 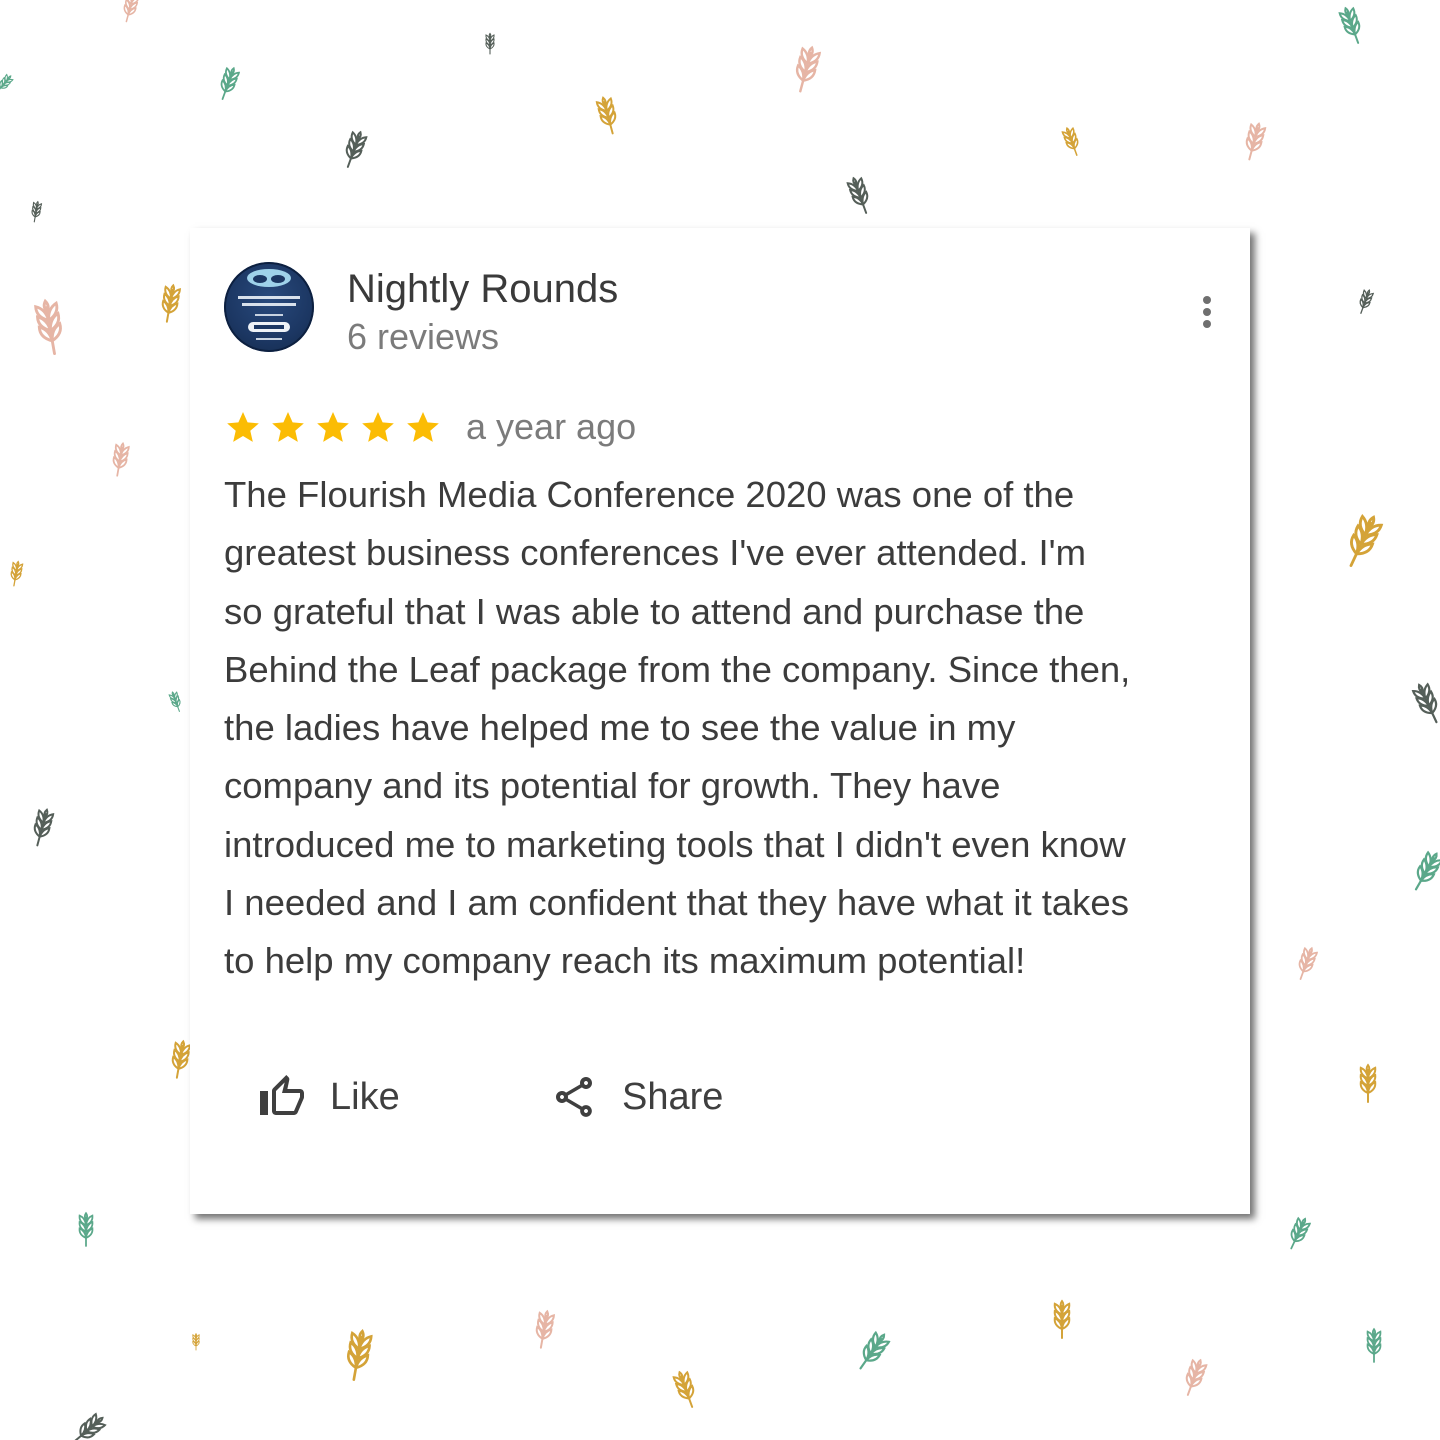 I want to click on share-label: Share, so click(x=673, y=1096).